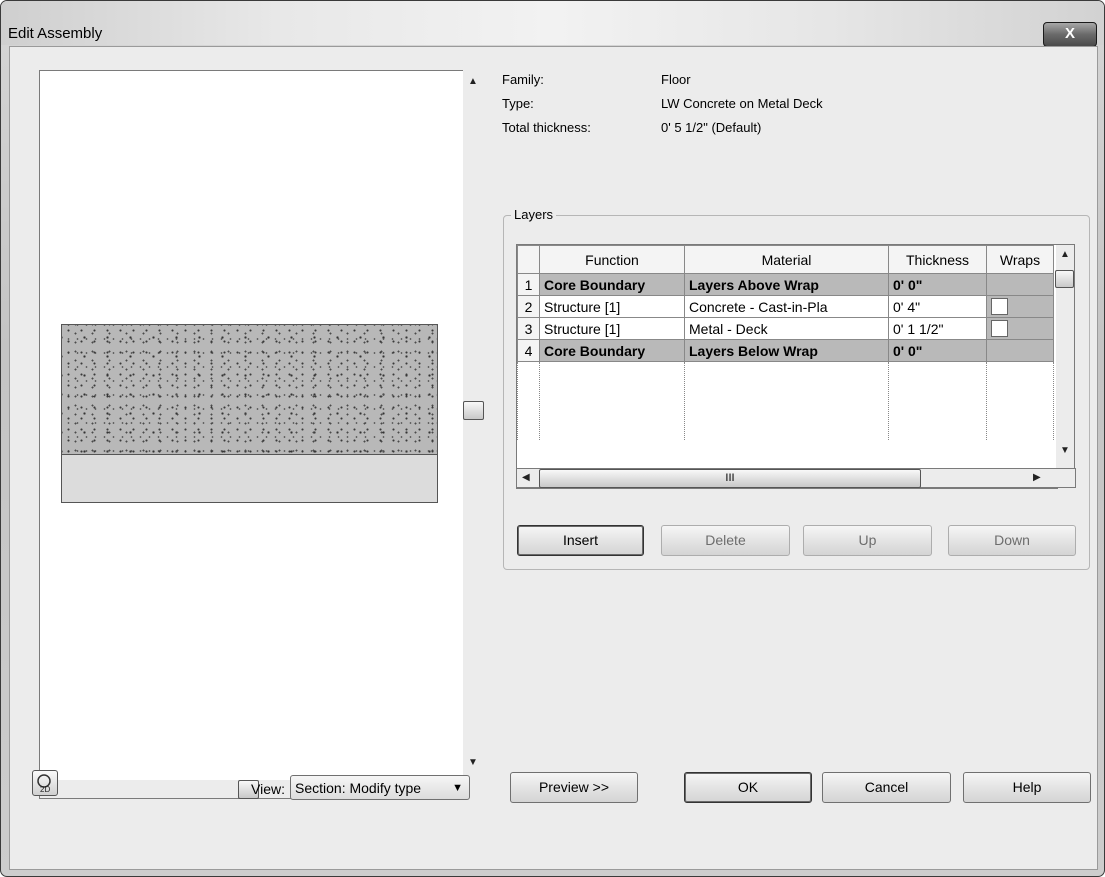  I want to click on row-number: 3, so click(528, 328).